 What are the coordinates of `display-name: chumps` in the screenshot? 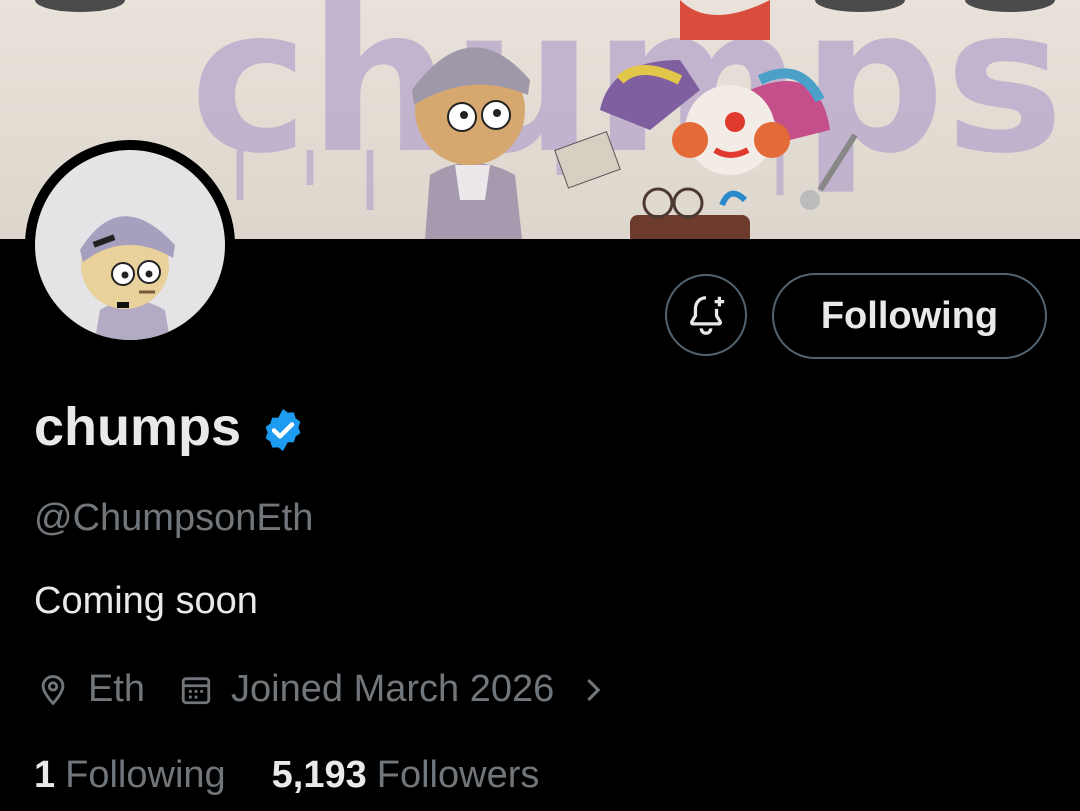 It's located at (138, 427).